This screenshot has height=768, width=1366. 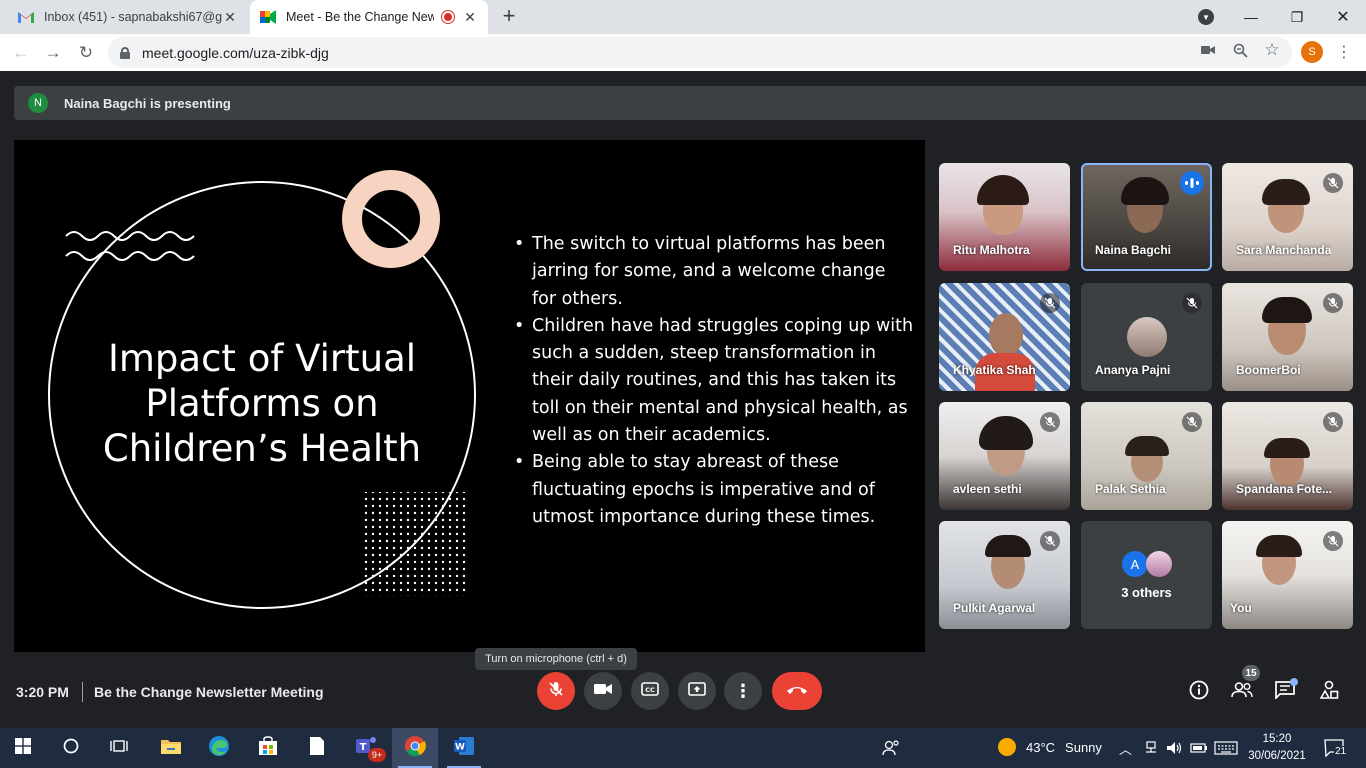 What do you see at coordinates (991, 250) in the screenshot?
I see `participant-name: Ritu Malhotra` at bounding box center [991, 250].